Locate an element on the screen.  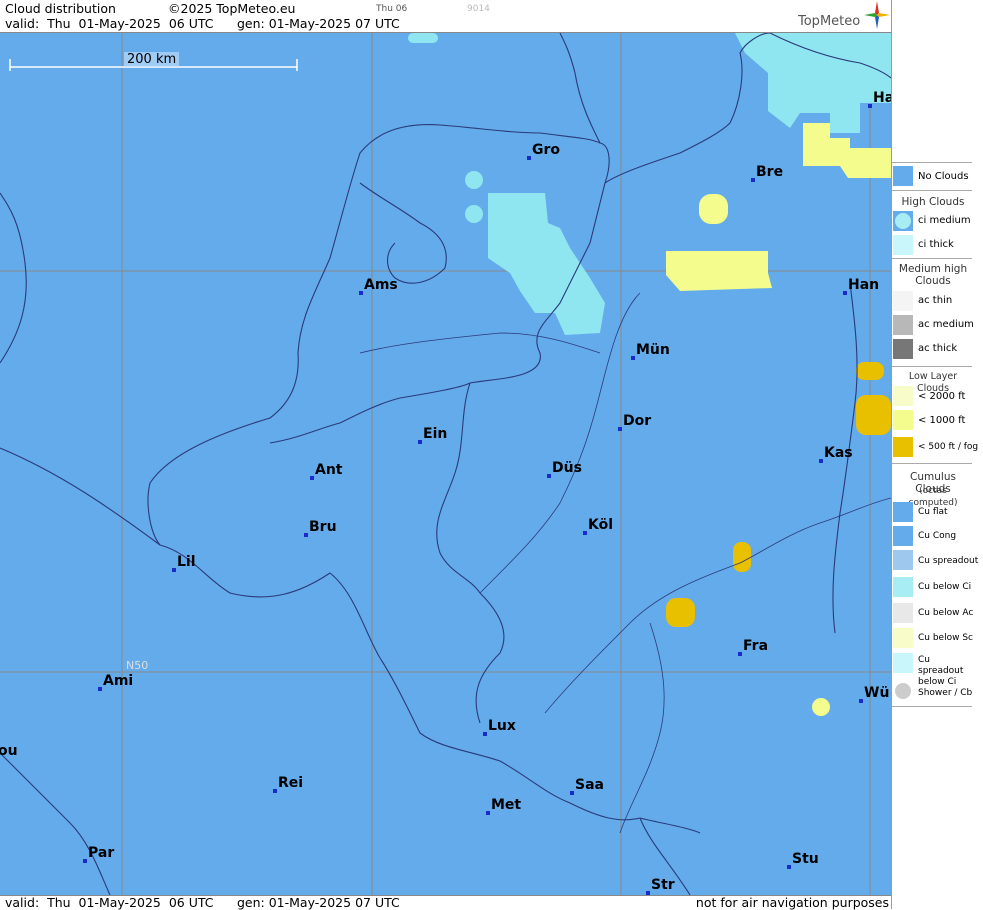
legend-cu-cong: Cu Cong is located at coordinates (937, 536).